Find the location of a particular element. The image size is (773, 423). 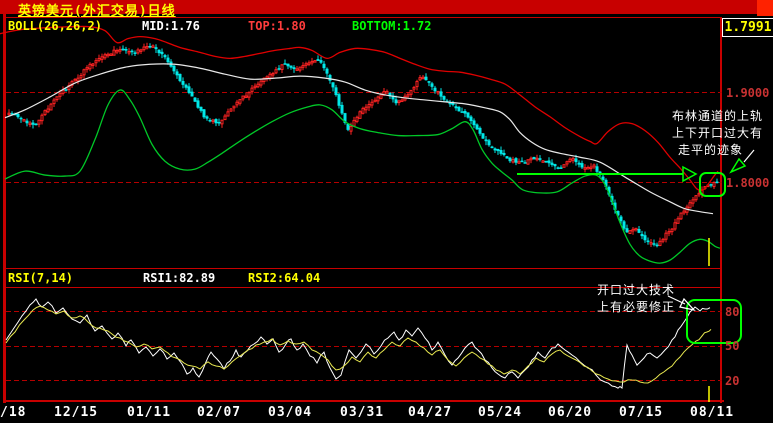

titlebar: 英镑美元(外汇交易)日线 is located at coordinates (386, 9).